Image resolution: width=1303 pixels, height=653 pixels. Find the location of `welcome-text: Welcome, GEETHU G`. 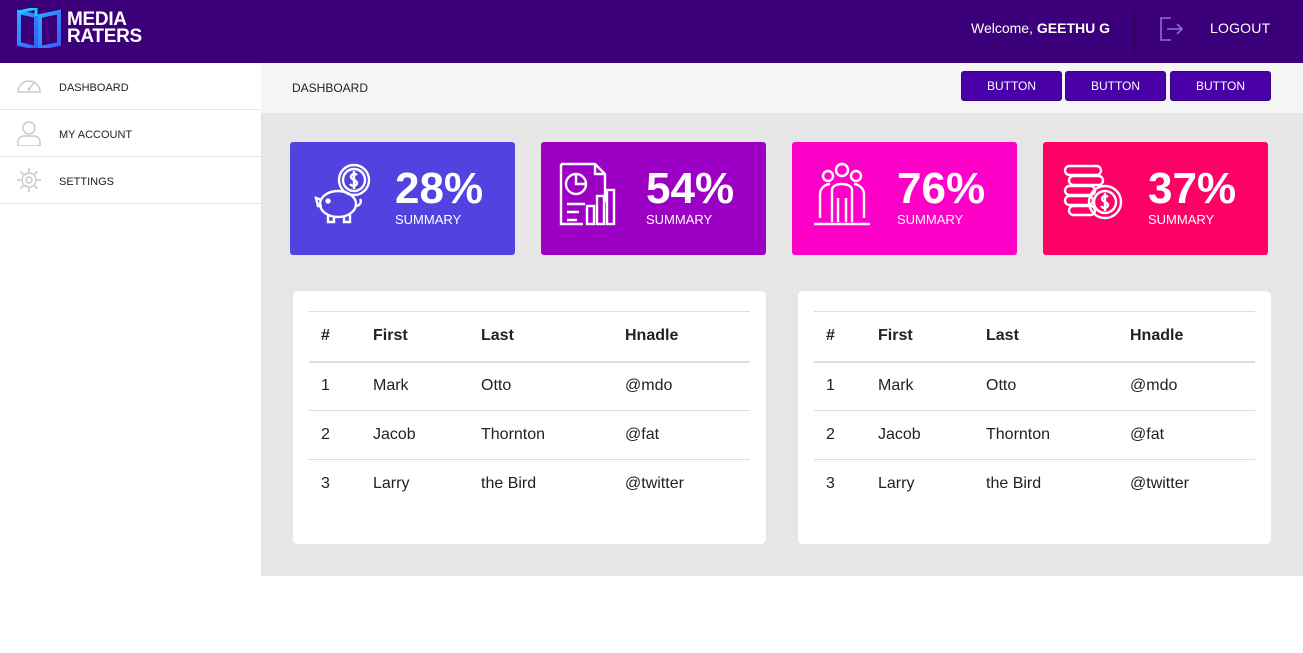

welcome-text: Welcome, GEETHU G is located at coordinates (1040, 28).